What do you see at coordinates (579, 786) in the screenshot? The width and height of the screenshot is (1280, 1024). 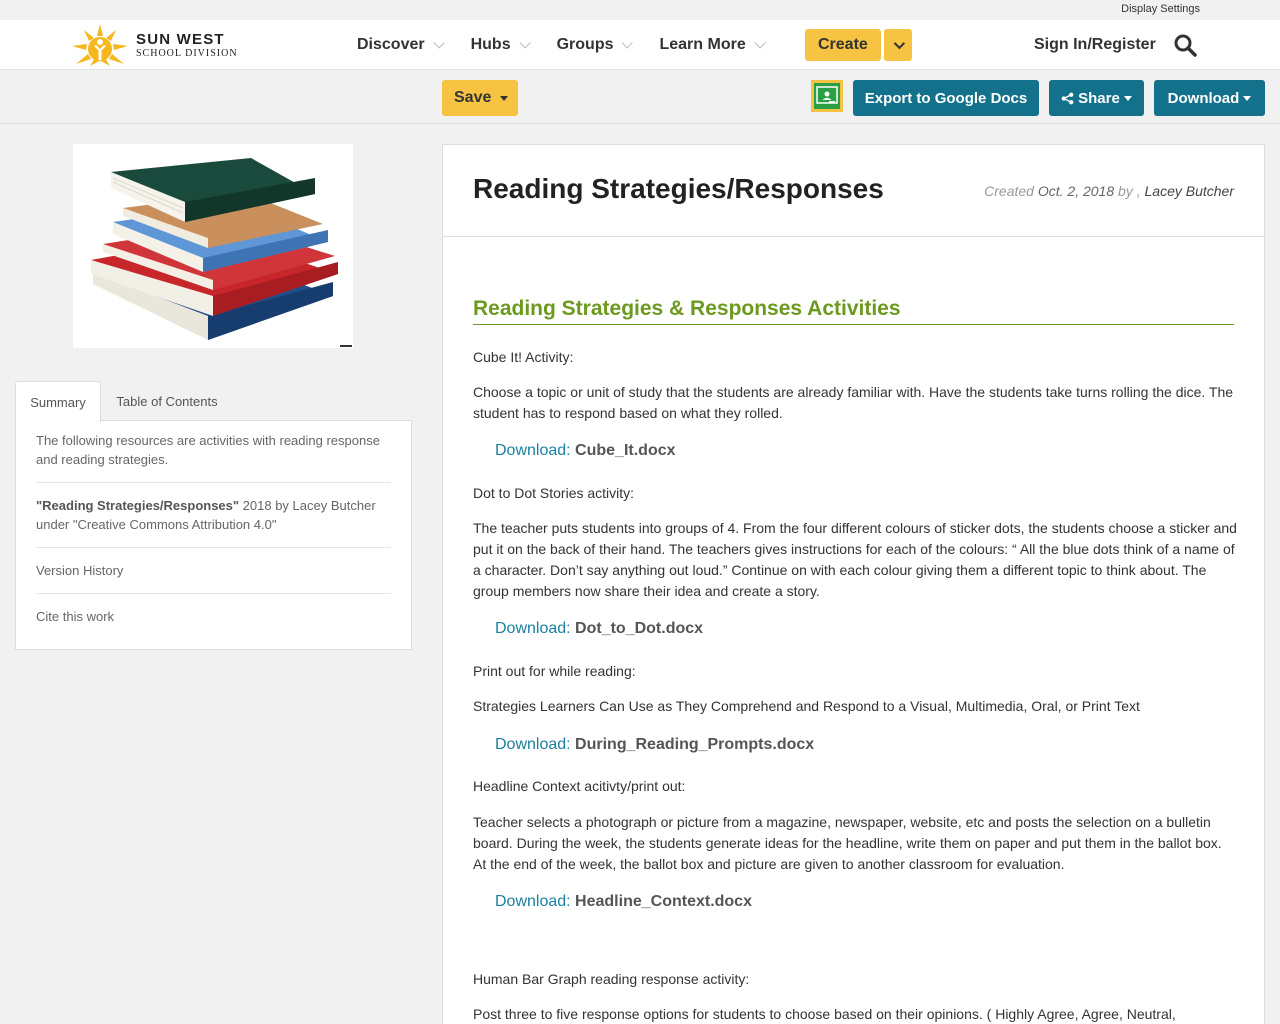 I see `headline-heading: Headline Context acitivty/print out:` at bounding box center [579, 786].